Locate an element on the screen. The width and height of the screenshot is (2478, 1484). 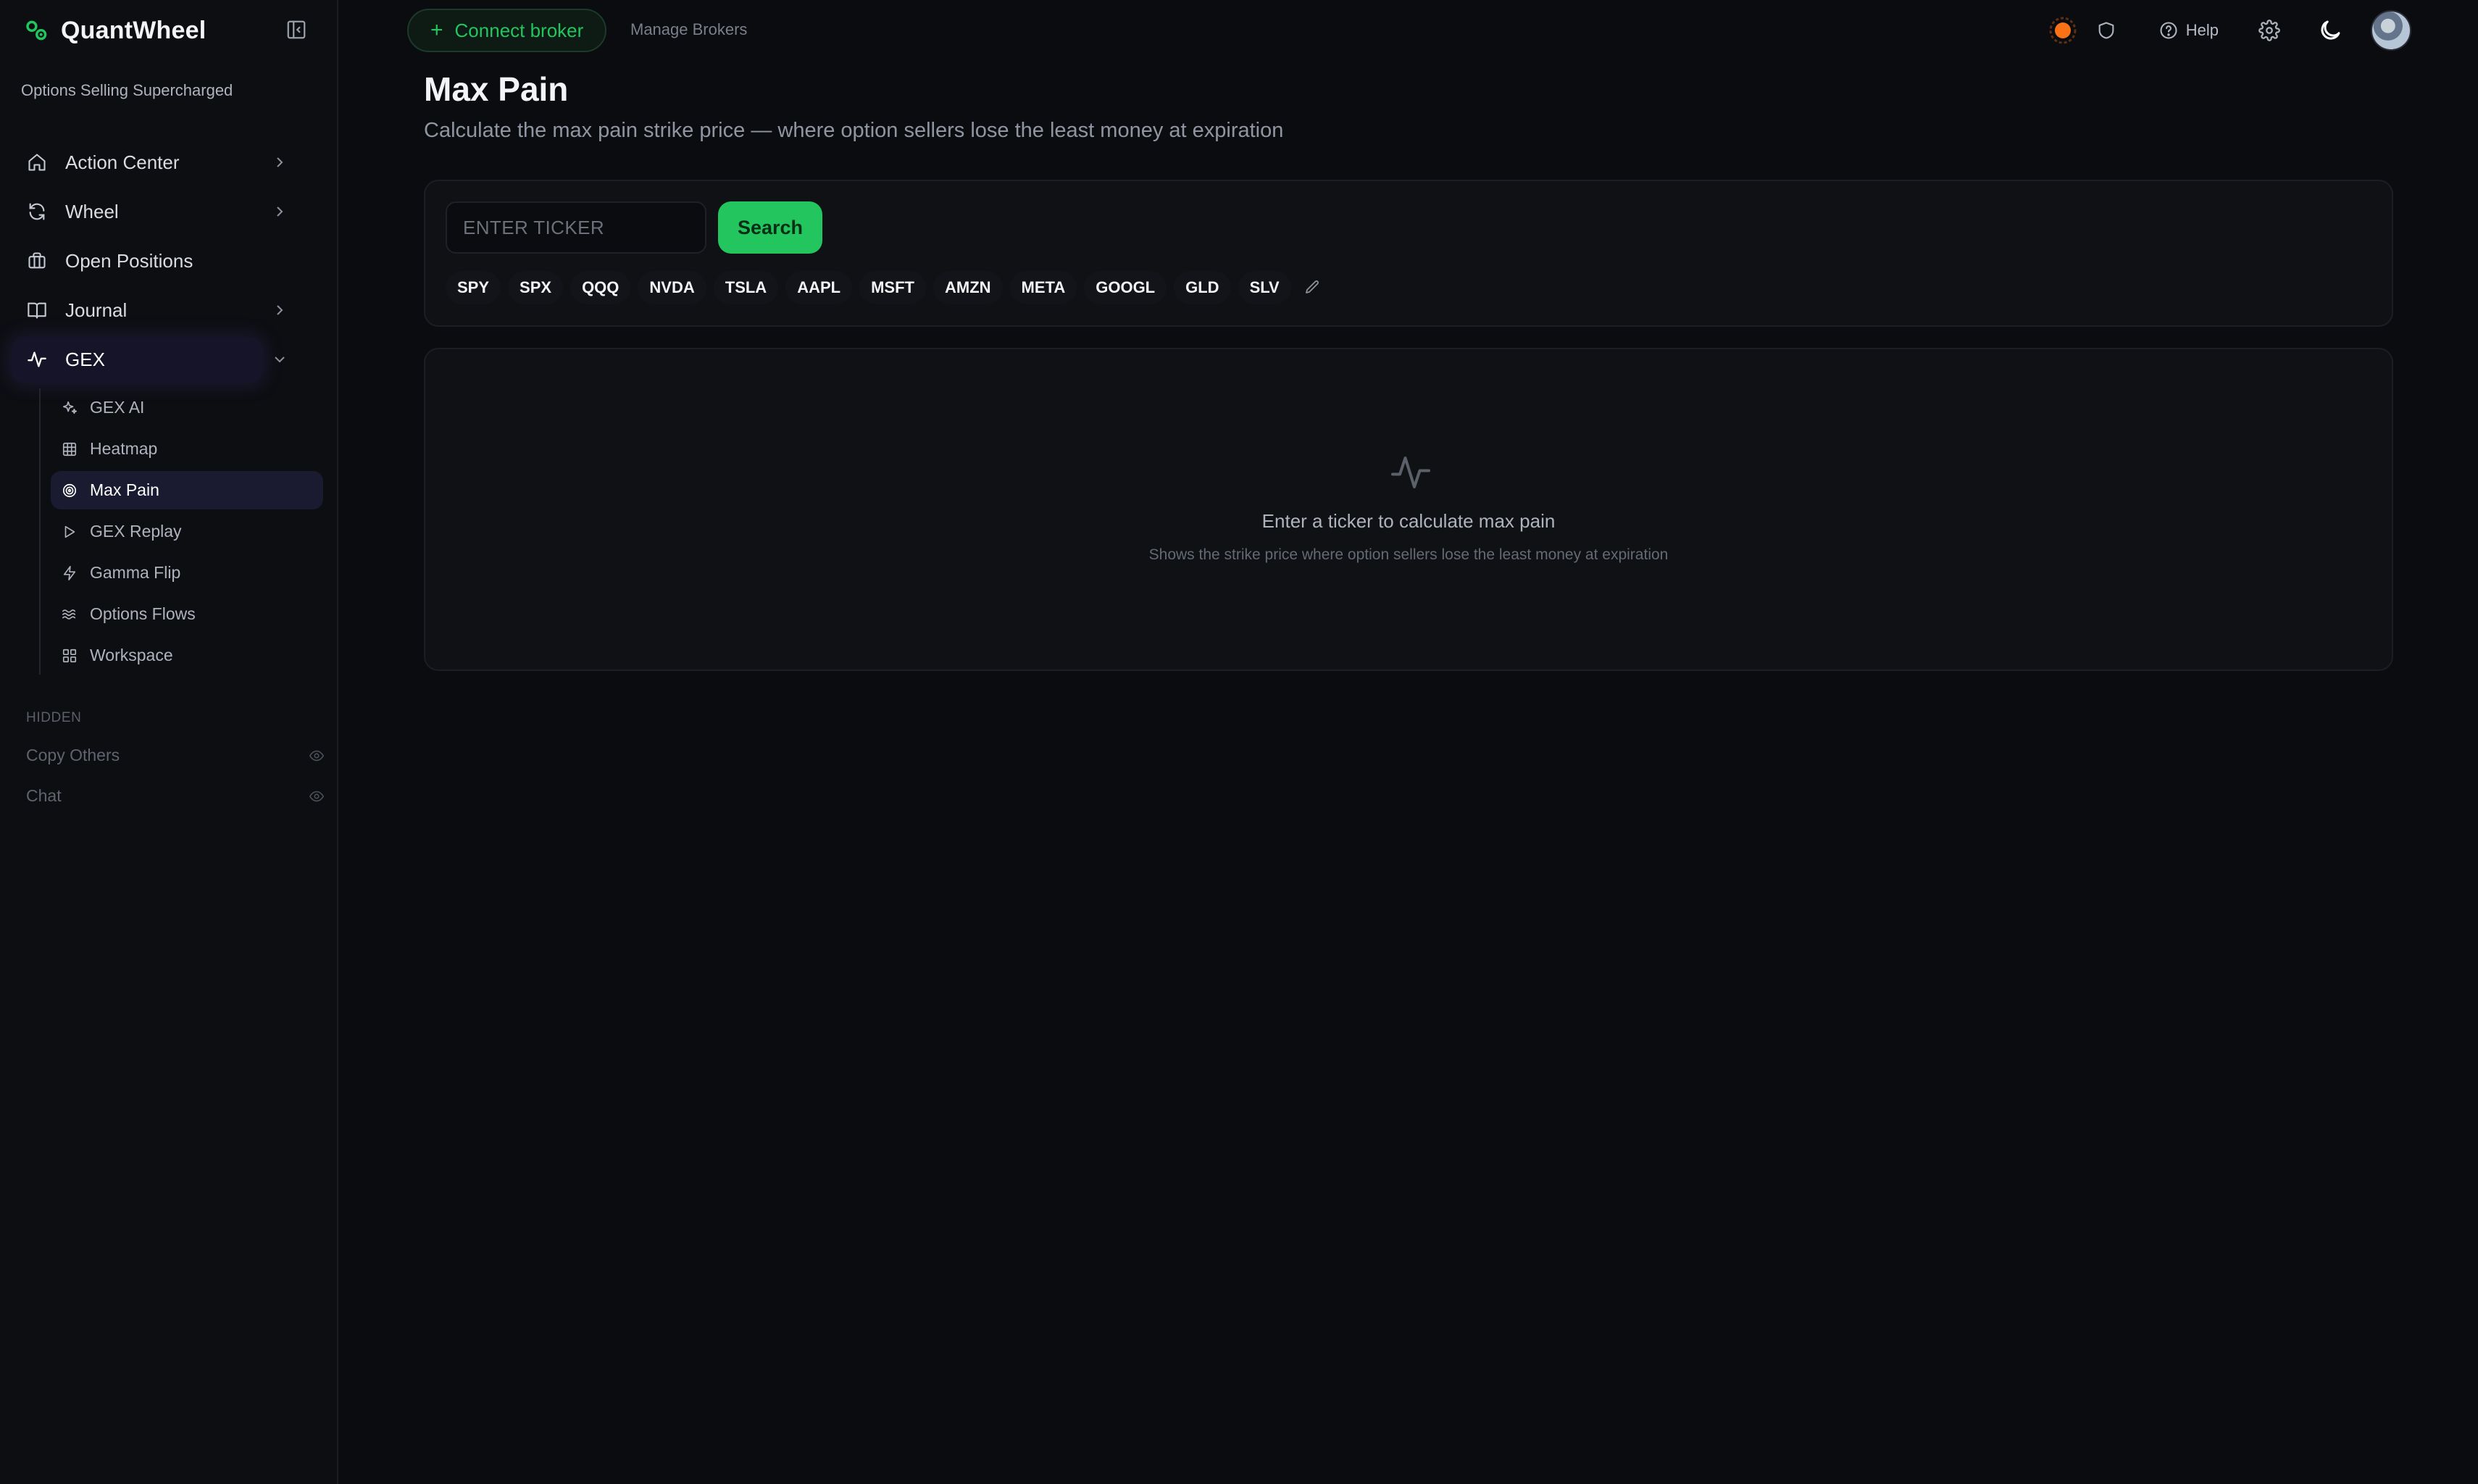
nav-item-label: GEX is located at coordinates (85, 359).